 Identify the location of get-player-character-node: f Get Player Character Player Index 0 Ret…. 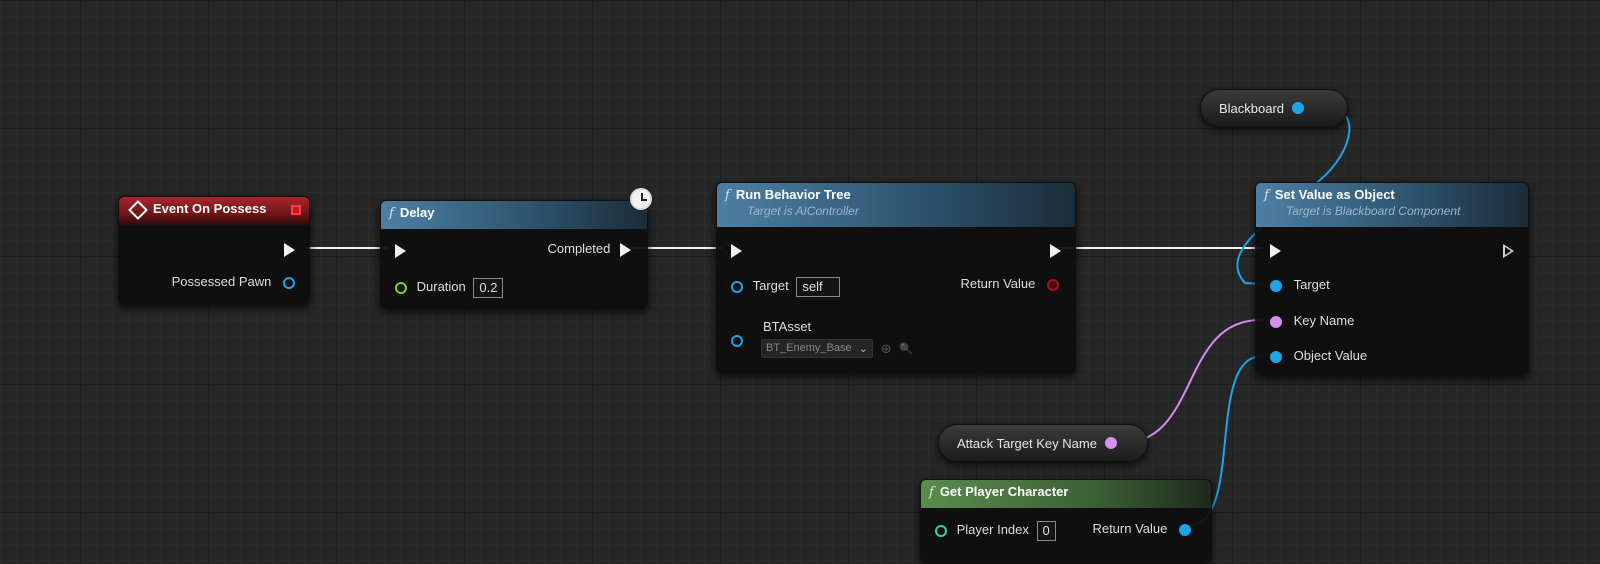
(1066, 521).